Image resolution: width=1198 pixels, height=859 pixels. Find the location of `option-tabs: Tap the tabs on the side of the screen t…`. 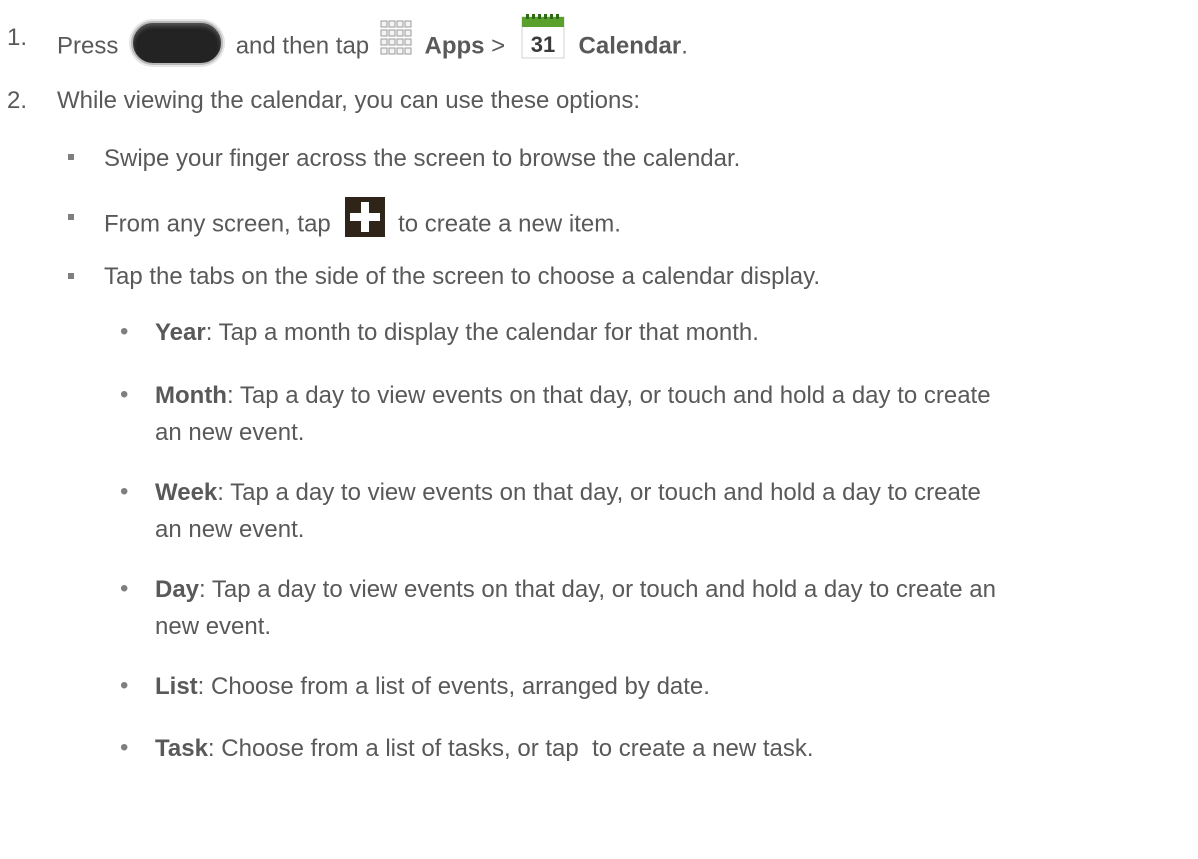

option-tabs: Tap the tabs on the side of the screen t… is located at coordinates (462, 276).